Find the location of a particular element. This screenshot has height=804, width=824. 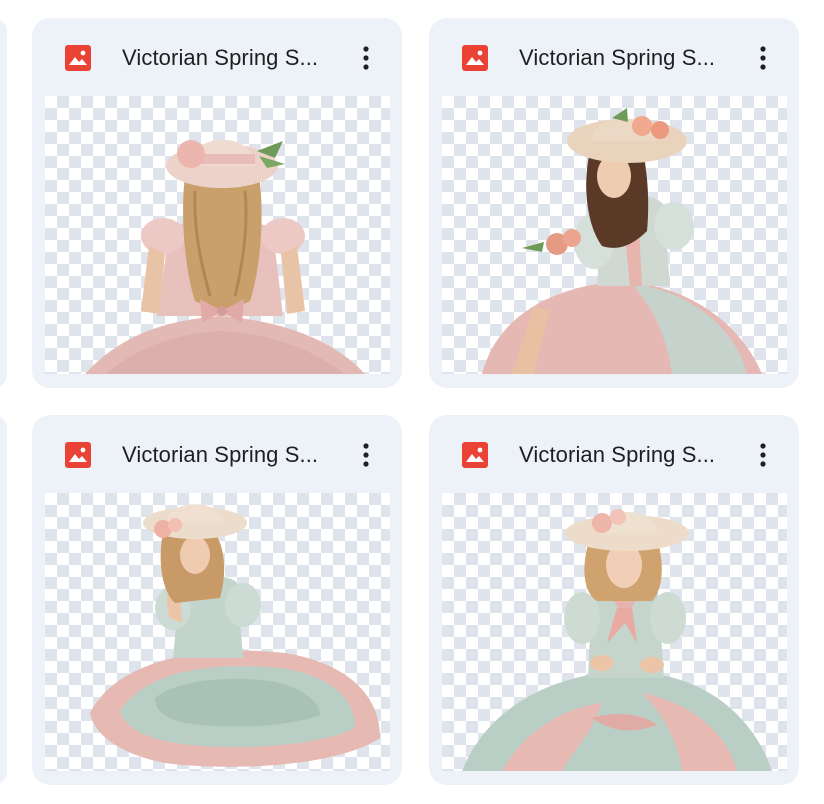

woman-back-illustration is located at coordinates (225, 256).